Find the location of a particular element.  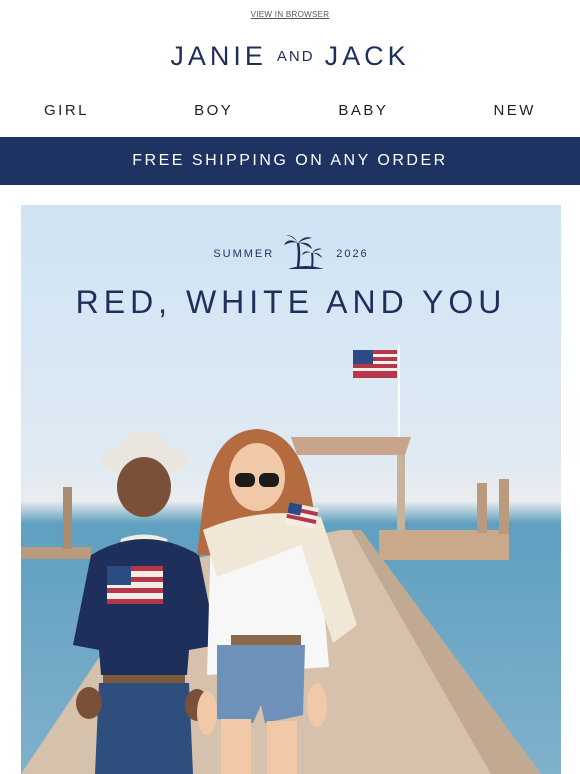

brand-name-left: JANIE is located at coordinates (218, 55).